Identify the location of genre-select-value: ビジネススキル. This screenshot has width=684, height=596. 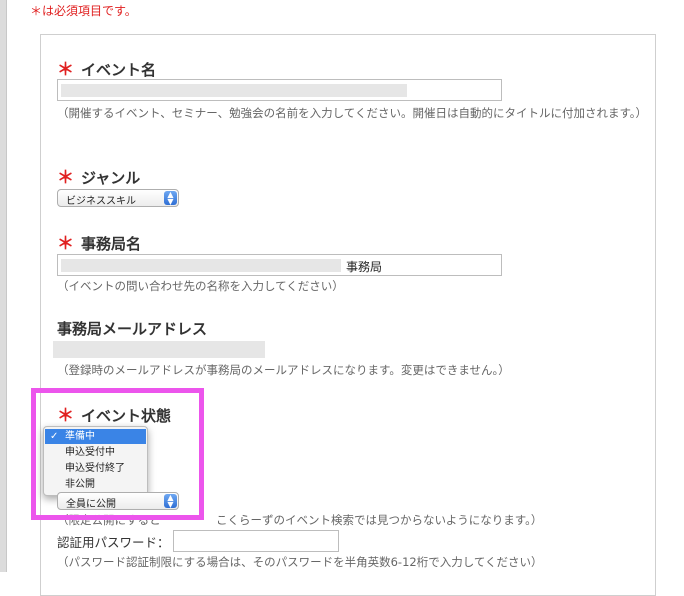
(101, 201).